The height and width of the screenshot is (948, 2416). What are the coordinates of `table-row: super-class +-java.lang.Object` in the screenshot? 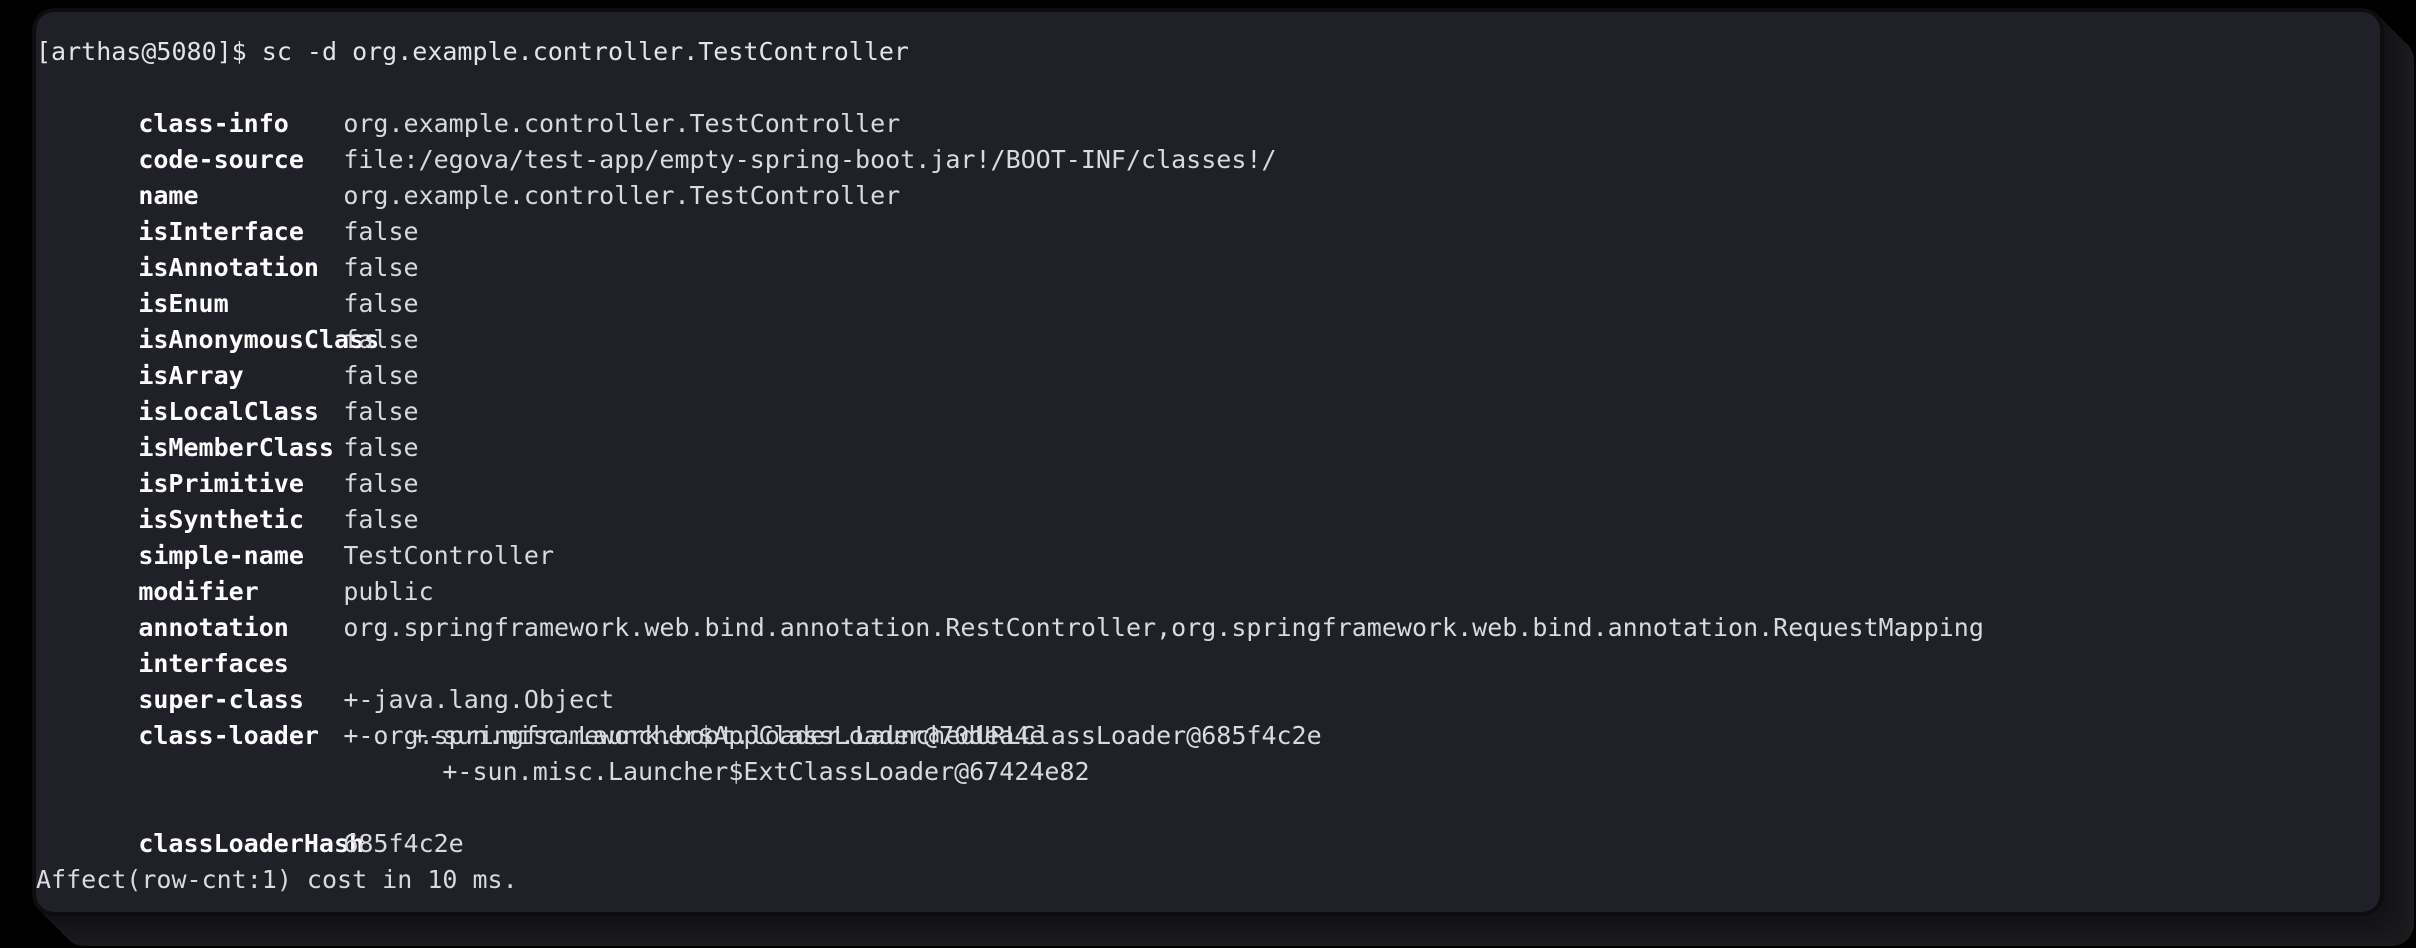 It's located at (1208, 680).